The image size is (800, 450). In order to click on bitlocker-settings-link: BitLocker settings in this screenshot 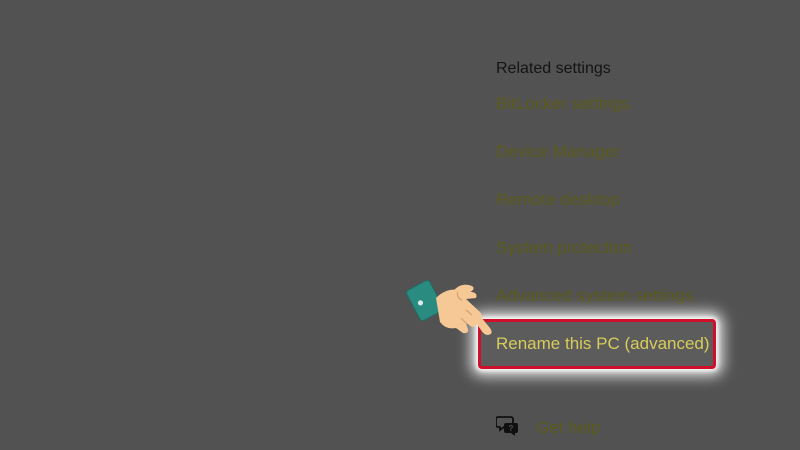, I will do `click(563, 104)`.